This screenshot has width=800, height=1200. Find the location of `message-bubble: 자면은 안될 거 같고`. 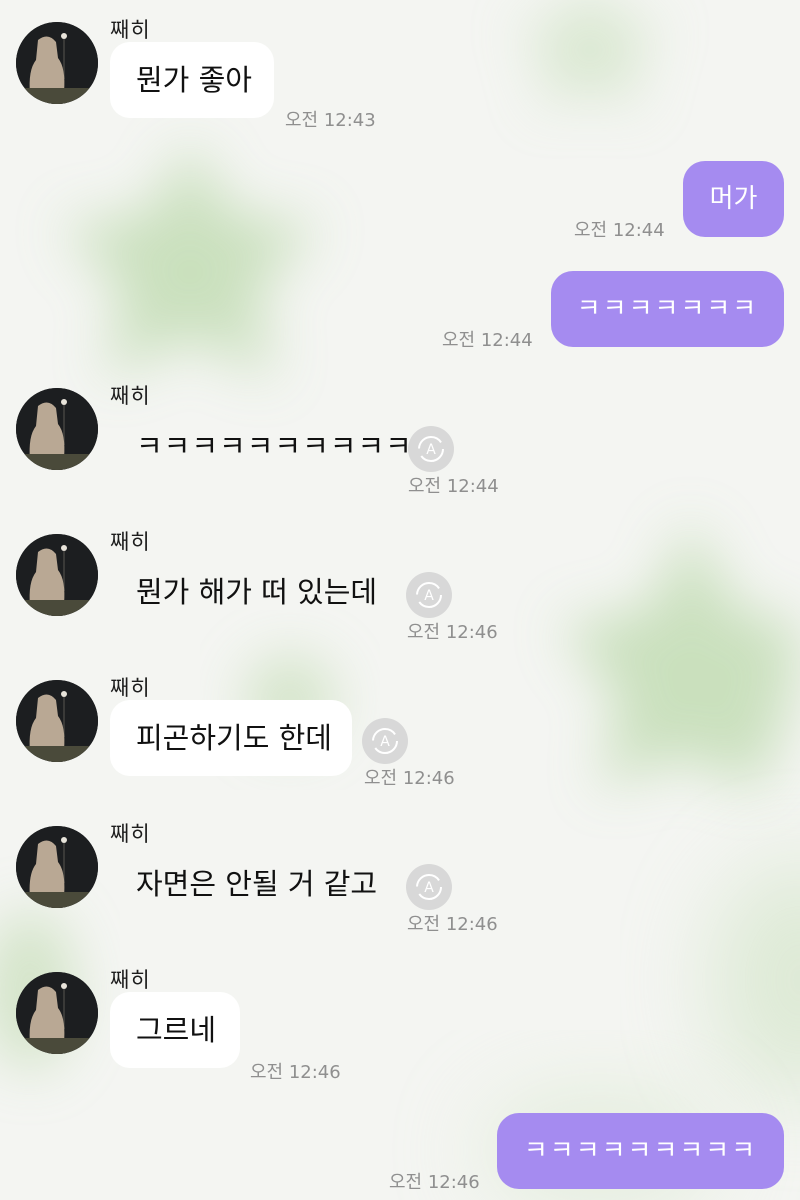

message-bubble: 자면은 안될 거 같고 is located at coordinates (255, 884).